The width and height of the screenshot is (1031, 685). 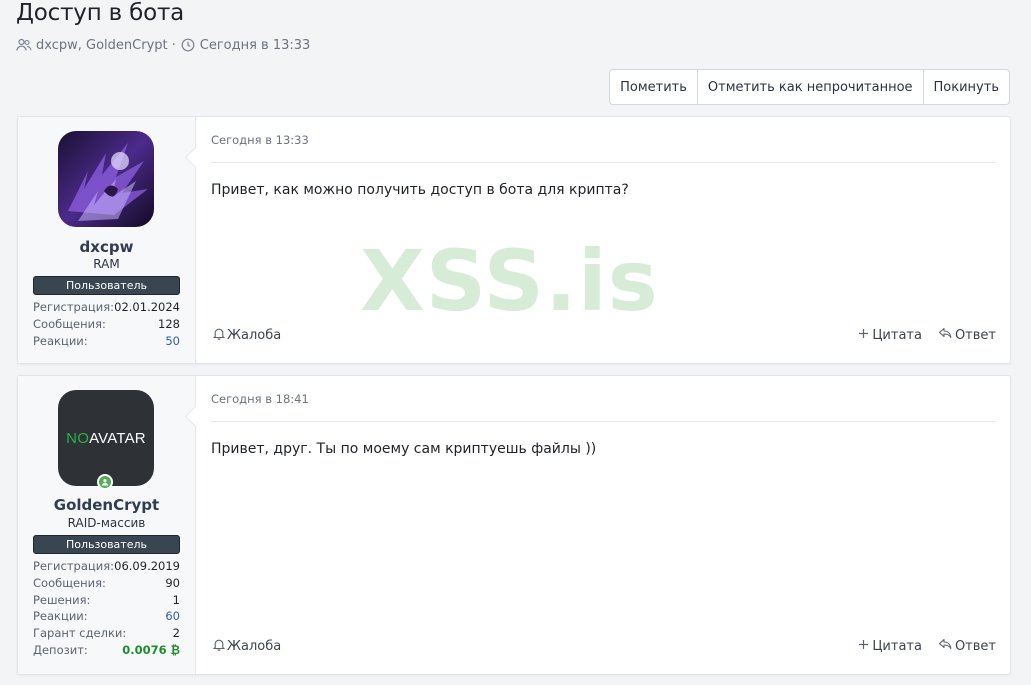 I want to click on post-time: Сегодня в 18:41, so click(x=260, y=399).